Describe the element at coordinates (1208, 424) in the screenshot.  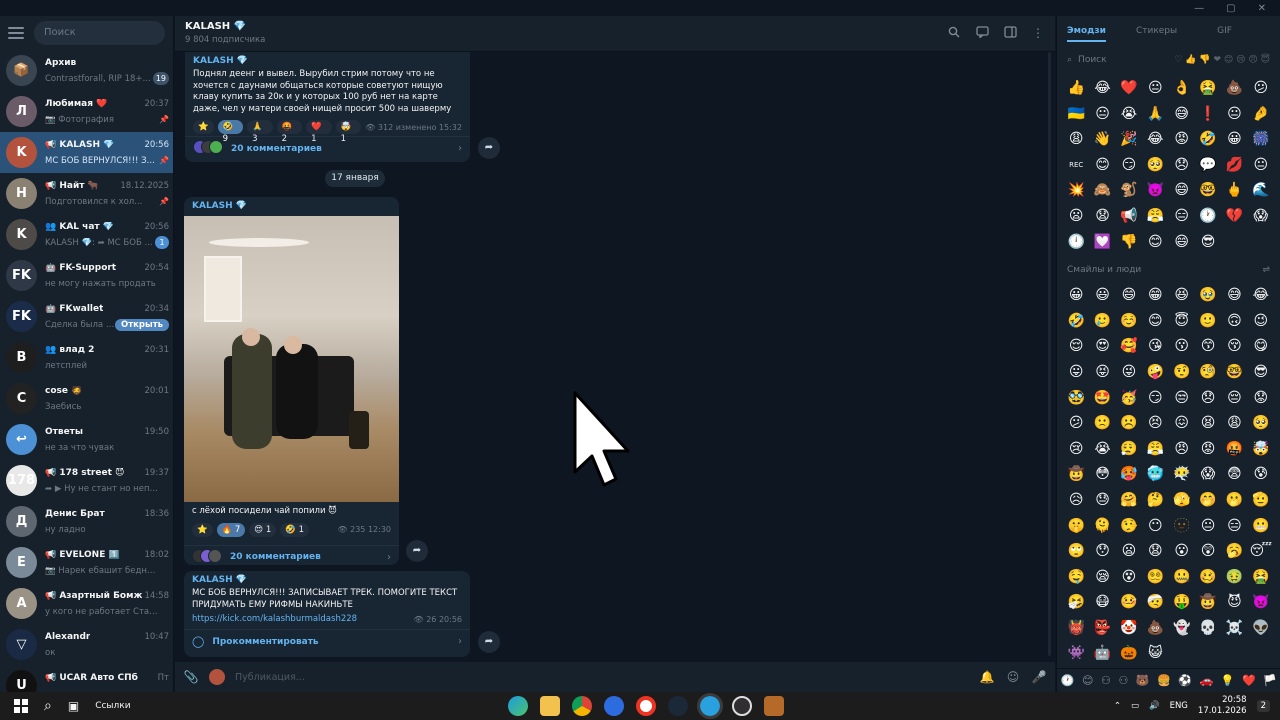
I see `emoji-cell: 😫` at that location.